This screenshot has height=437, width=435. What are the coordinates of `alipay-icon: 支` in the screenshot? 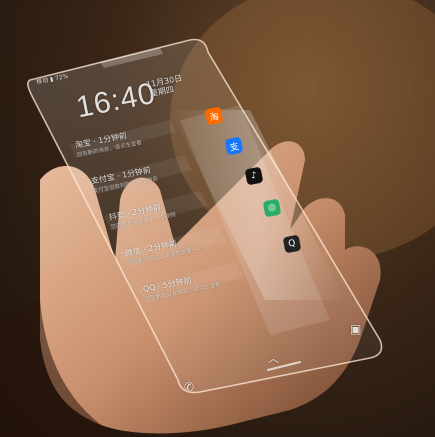 It's located at (234, 146).